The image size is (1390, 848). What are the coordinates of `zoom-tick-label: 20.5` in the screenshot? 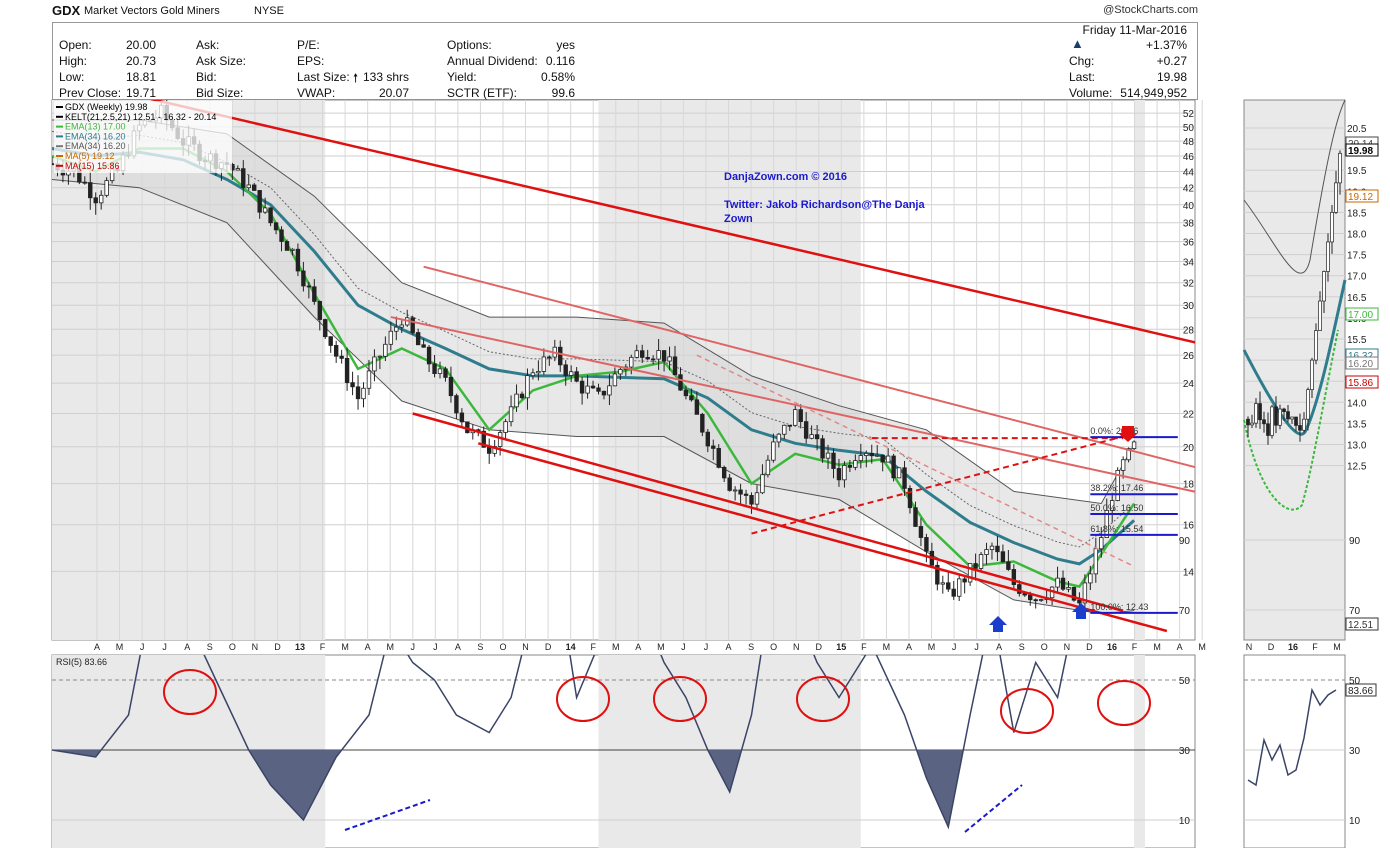 It's located at (1357, 129).